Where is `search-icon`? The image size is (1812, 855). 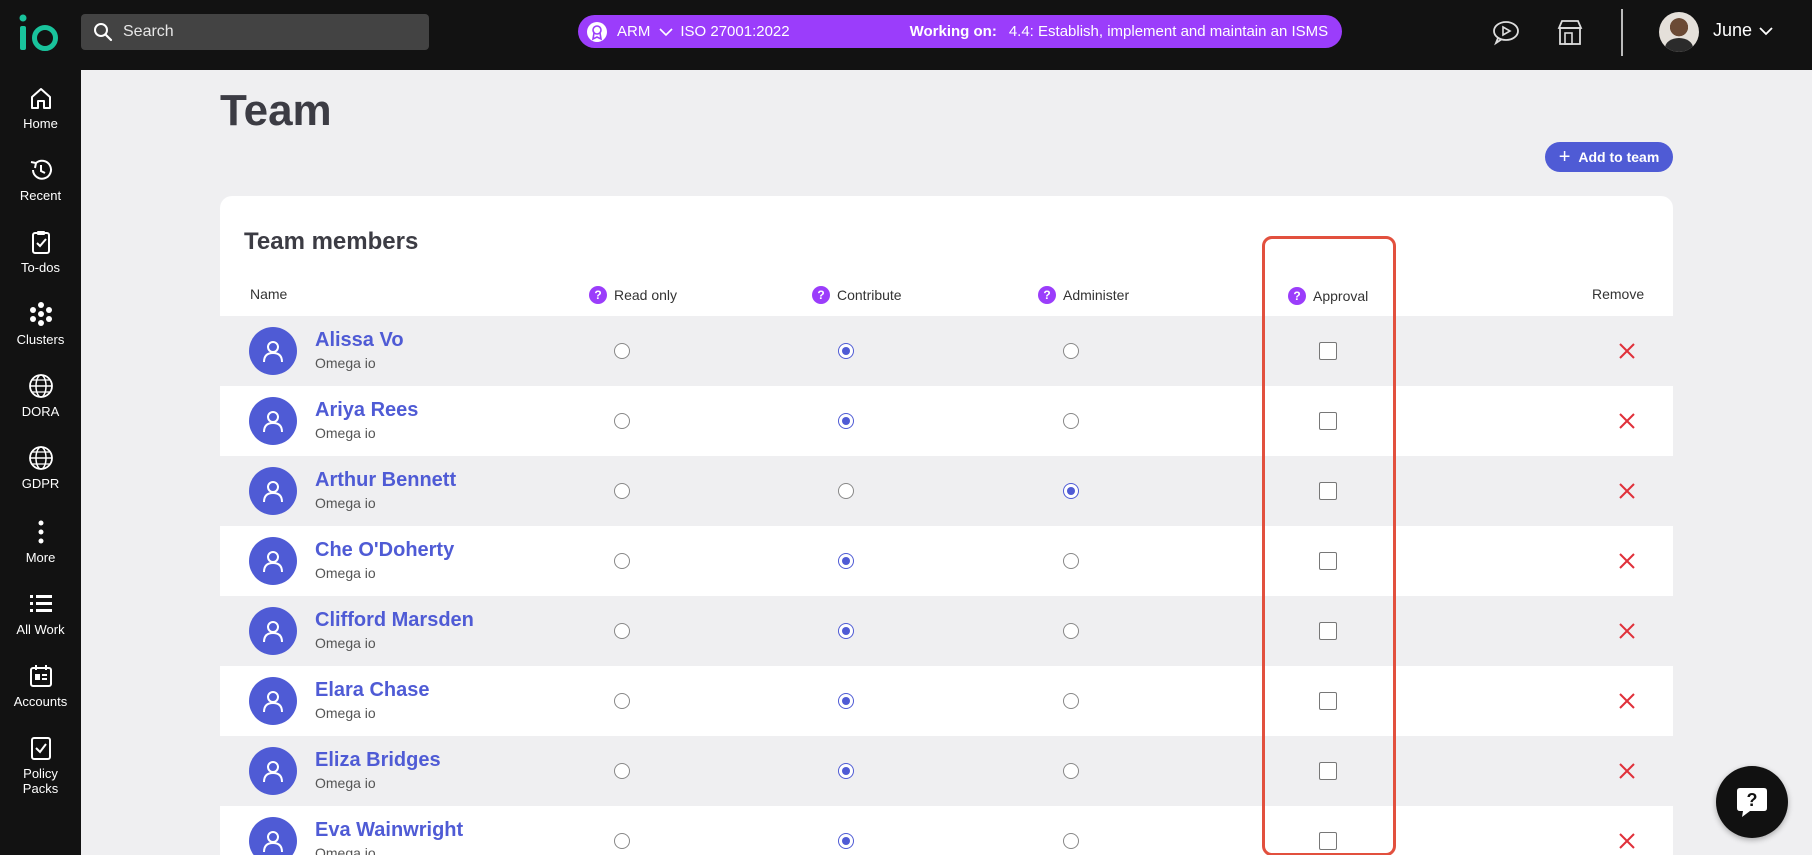 search-icon is located at coordinates (103, 32).